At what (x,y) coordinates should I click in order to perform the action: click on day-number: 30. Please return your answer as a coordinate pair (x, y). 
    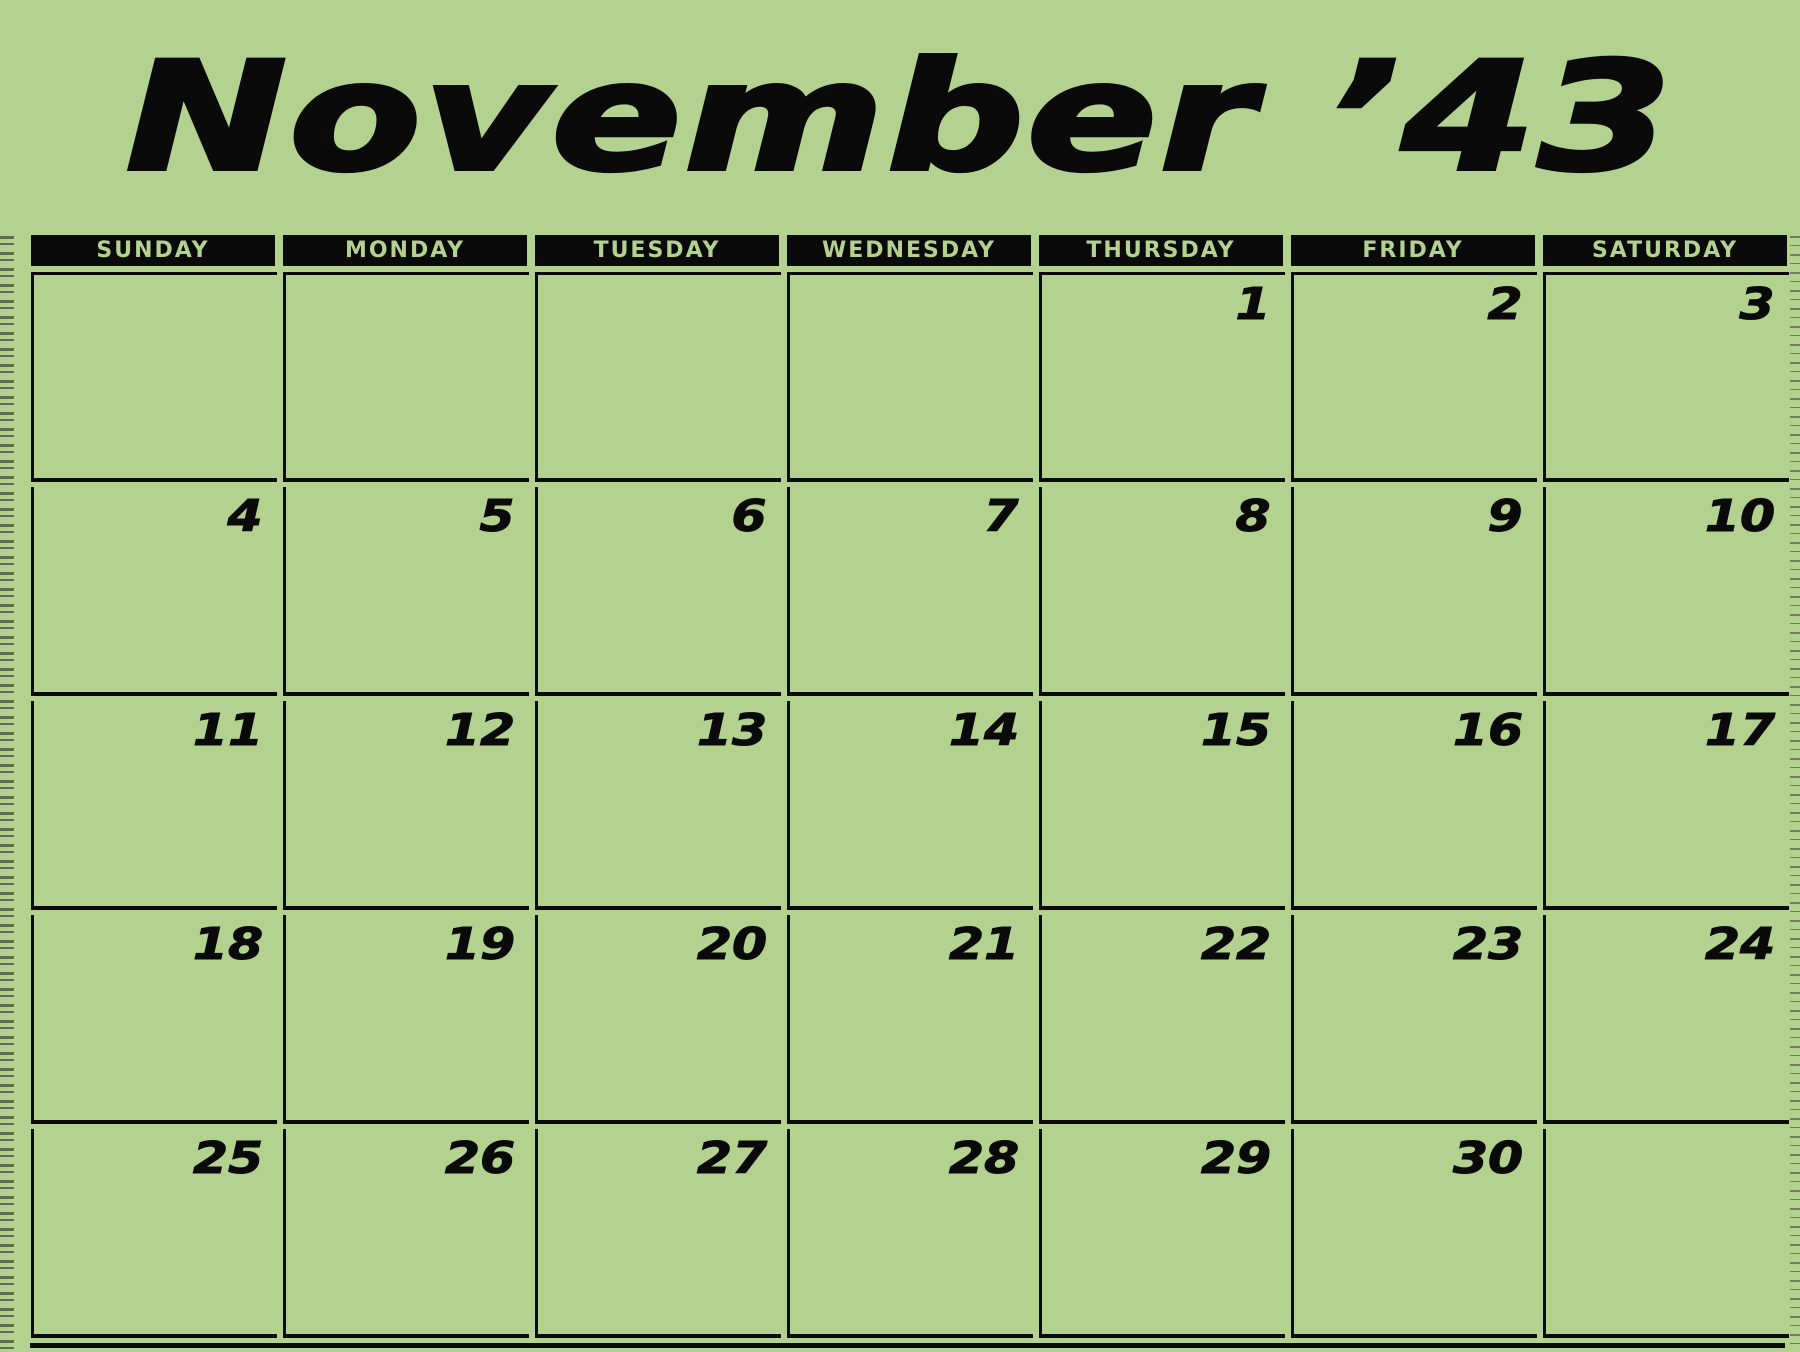
    Looking at the image, I should click on (1488, 1158).